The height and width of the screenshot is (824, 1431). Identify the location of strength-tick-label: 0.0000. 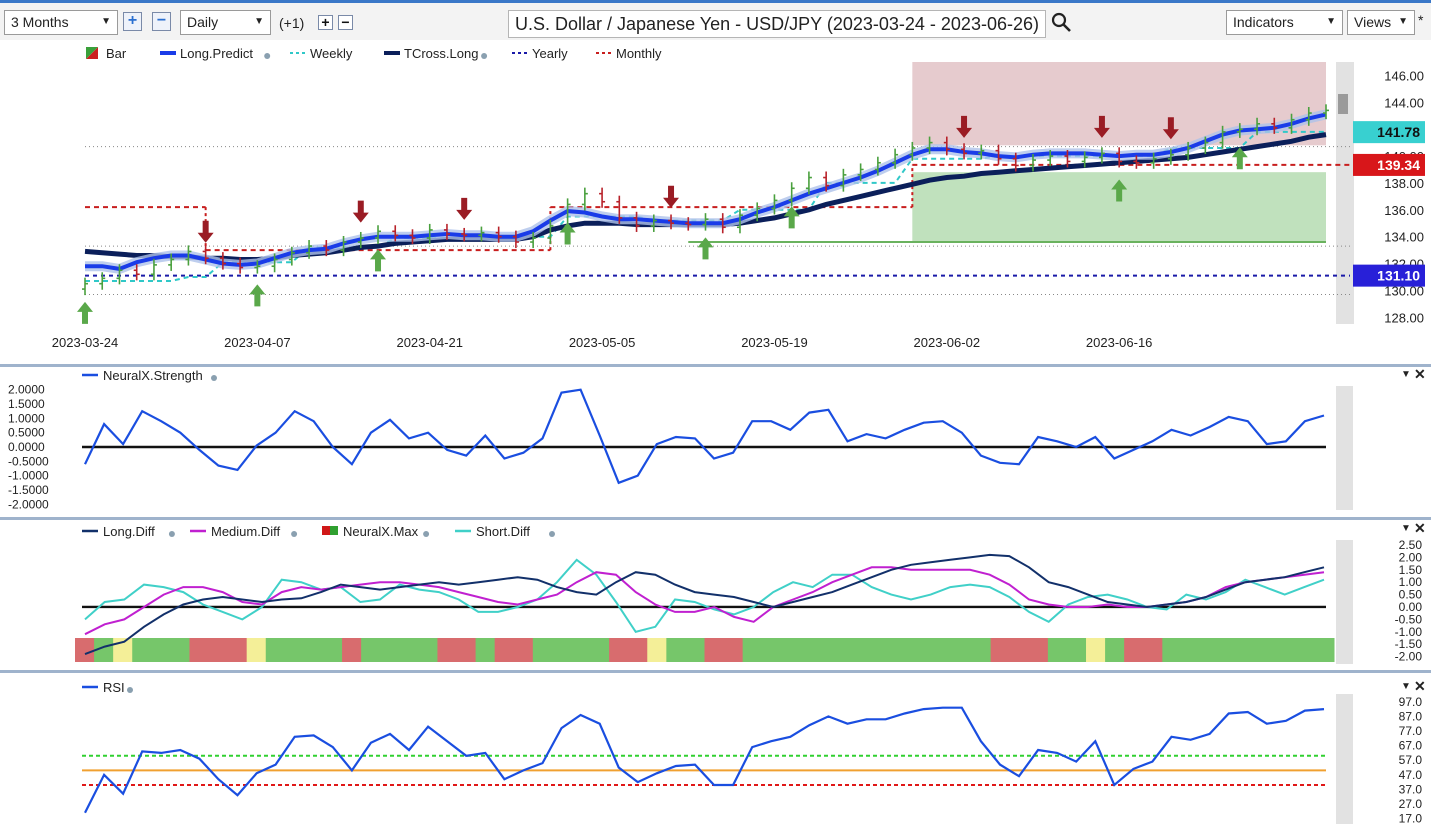
(26, 447).